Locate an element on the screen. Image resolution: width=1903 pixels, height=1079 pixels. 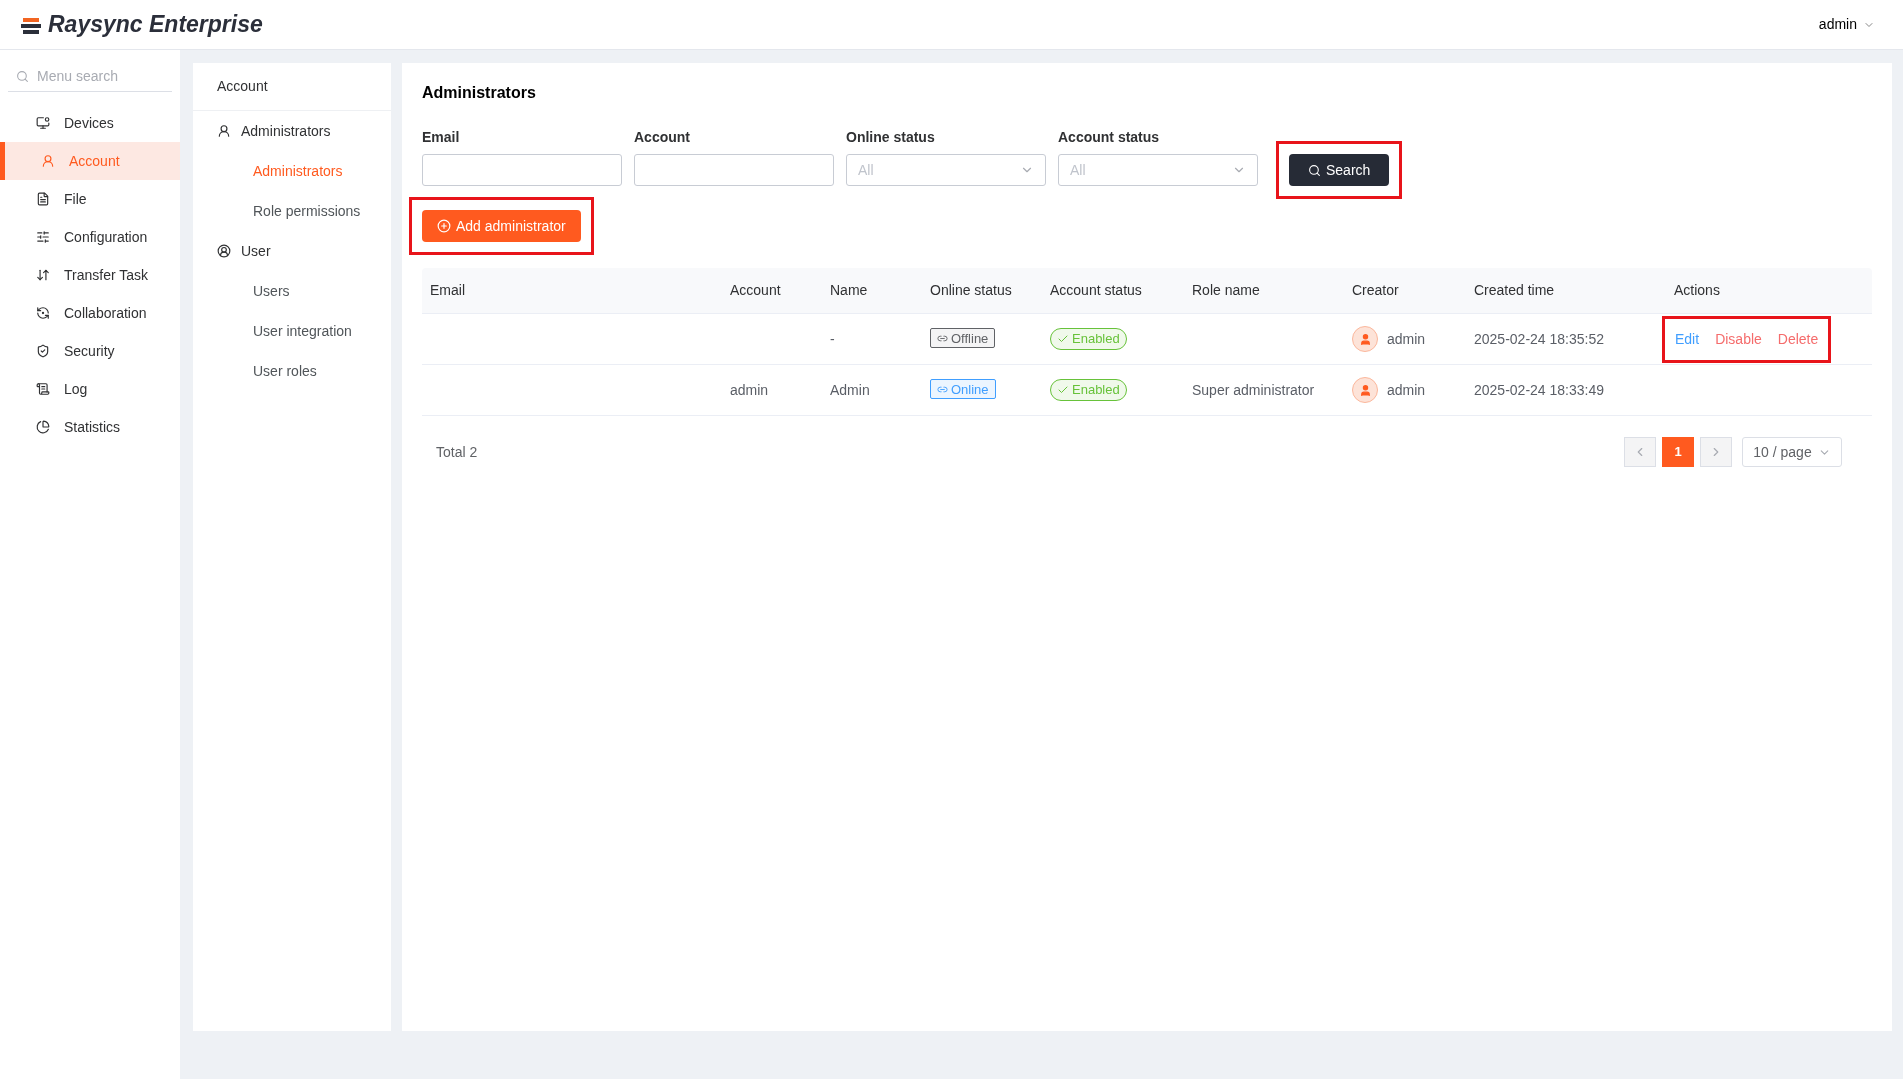
table-cell: 2025-02-24 18:33:49 is located at coordinates (1539, 389).